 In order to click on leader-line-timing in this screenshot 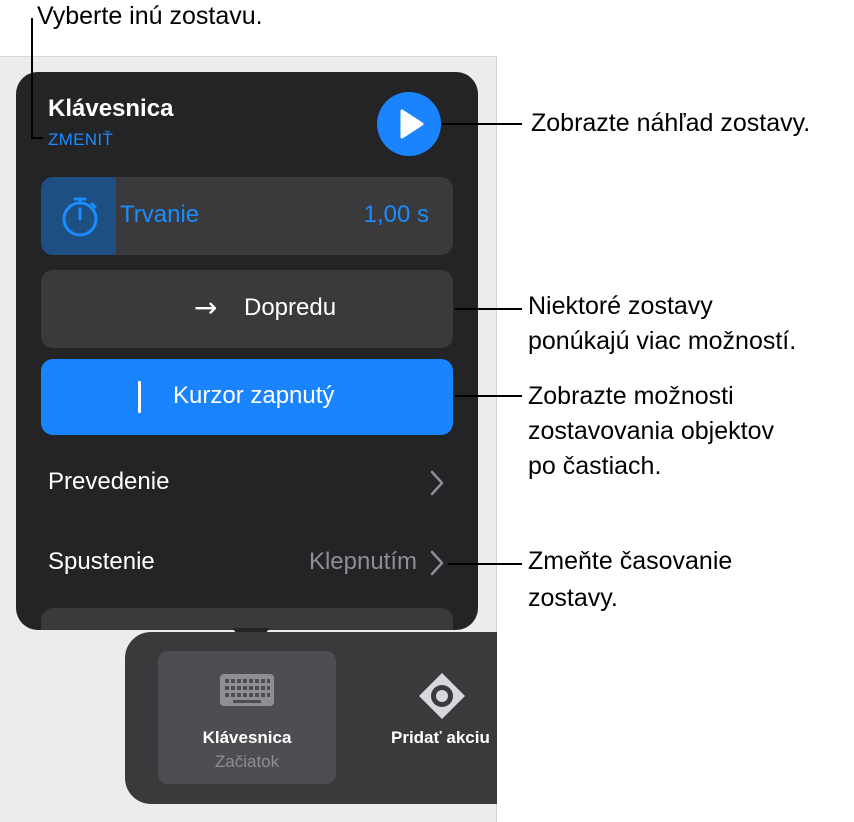, I will do `click(485, 564)`.